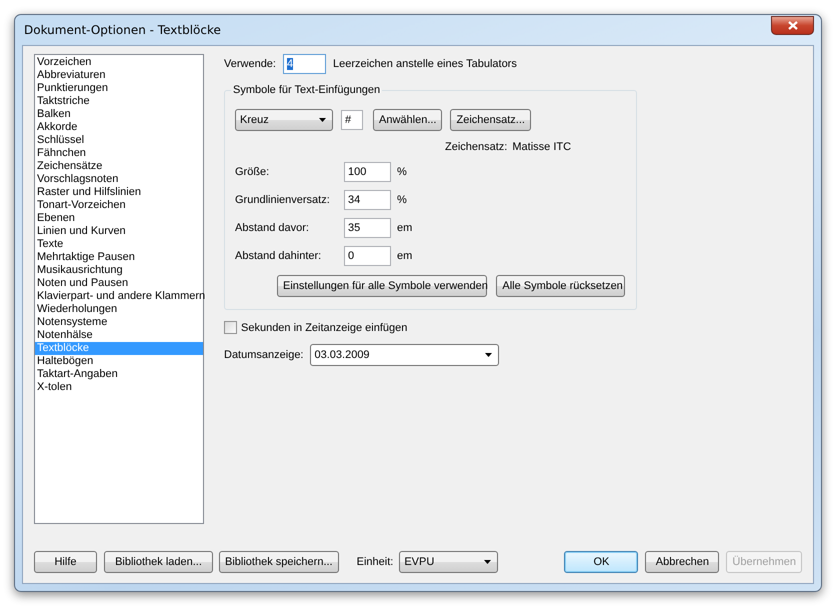 The image size is (837, 615). What do you see at coordinates (119, 140) in the screenshot?
I see `category-item: Schlüssel` at bounding box center [119, 140].